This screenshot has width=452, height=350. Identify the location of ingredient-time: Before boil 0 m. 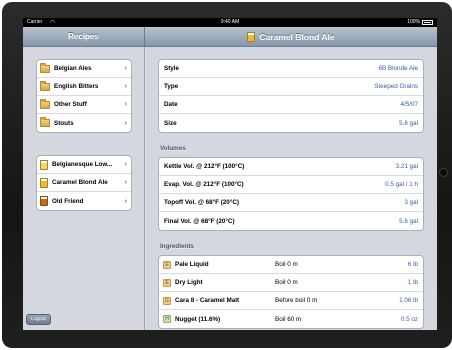
(296, 300).